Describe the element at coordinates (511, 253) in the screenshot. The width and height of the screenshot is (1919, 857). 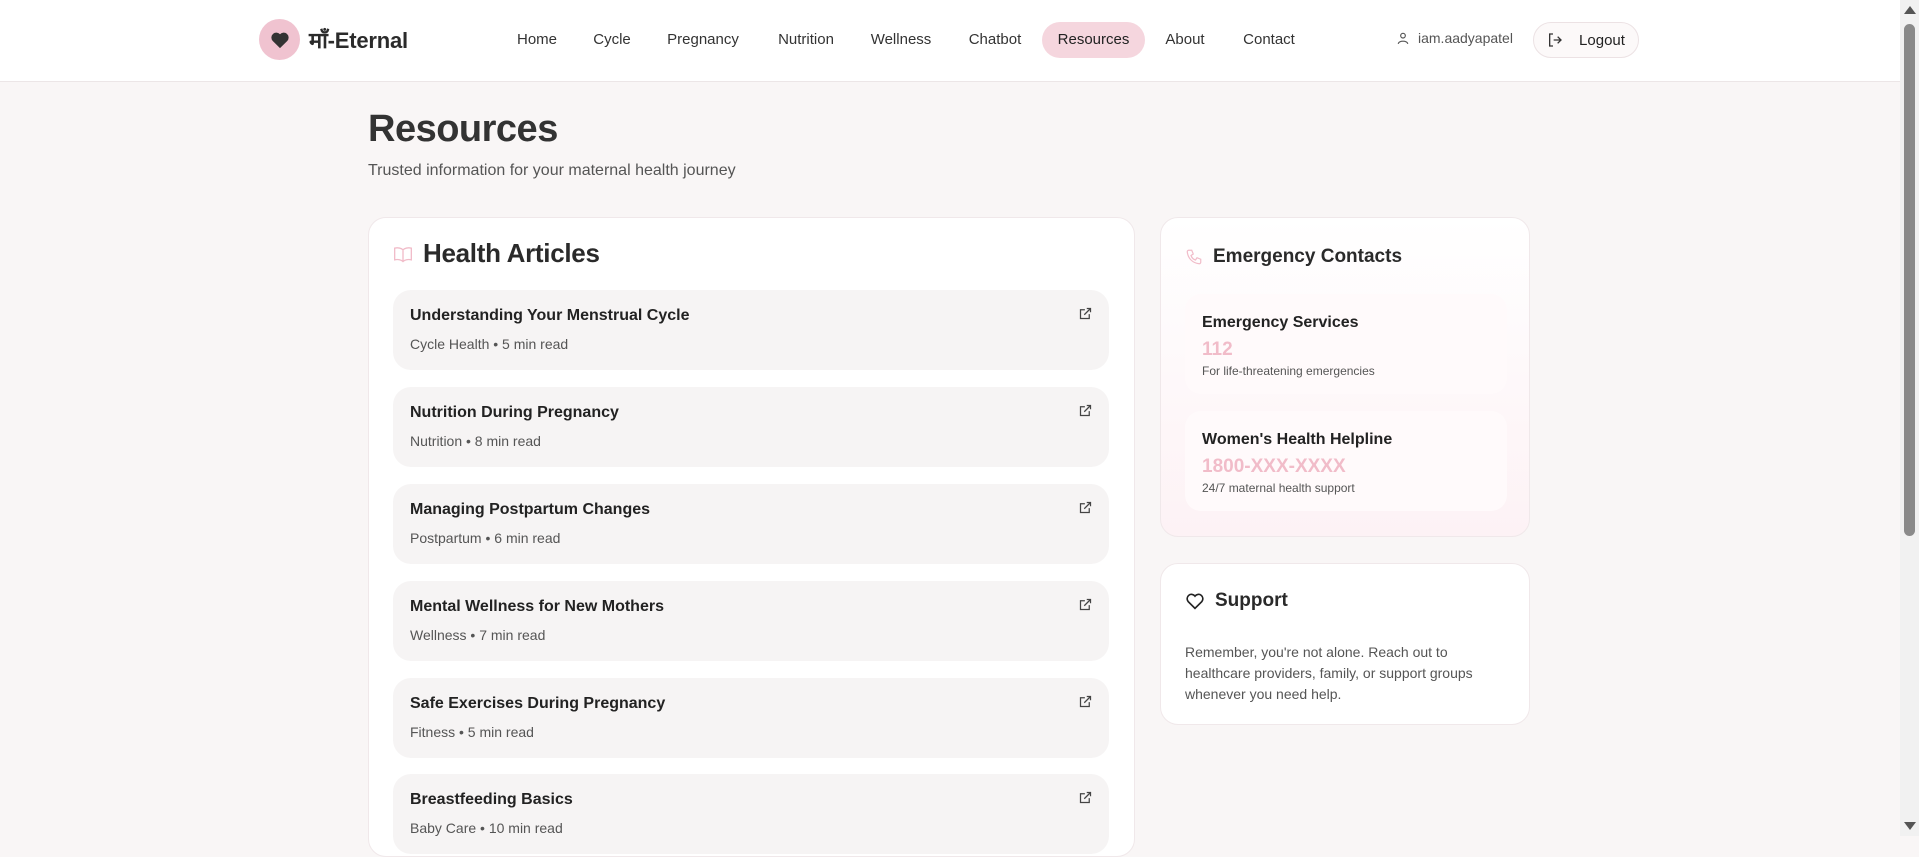
I see `health-articles-title: Health Articles` at that location.